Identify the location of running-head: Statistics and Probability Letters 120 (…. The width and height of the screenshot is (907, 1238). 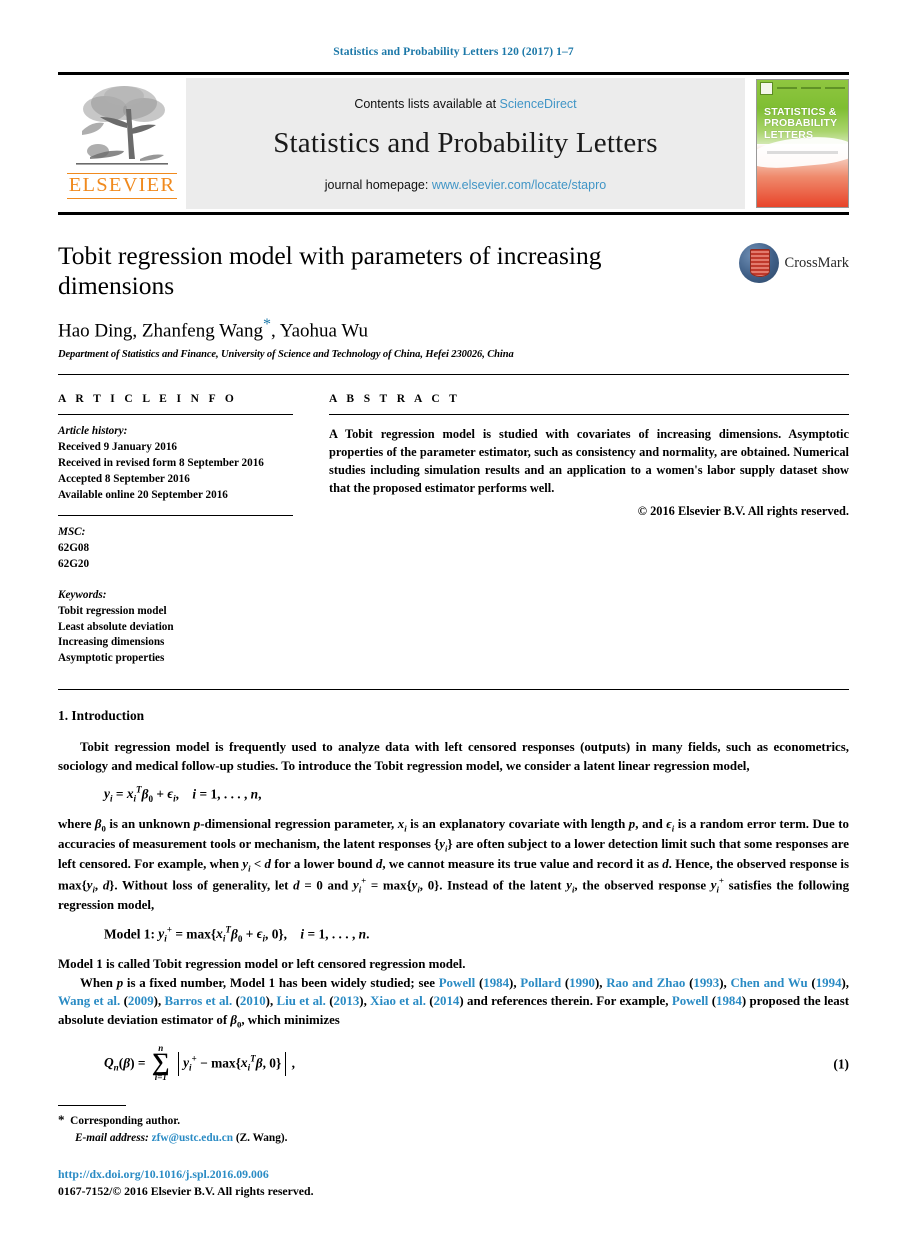
(453, 52).